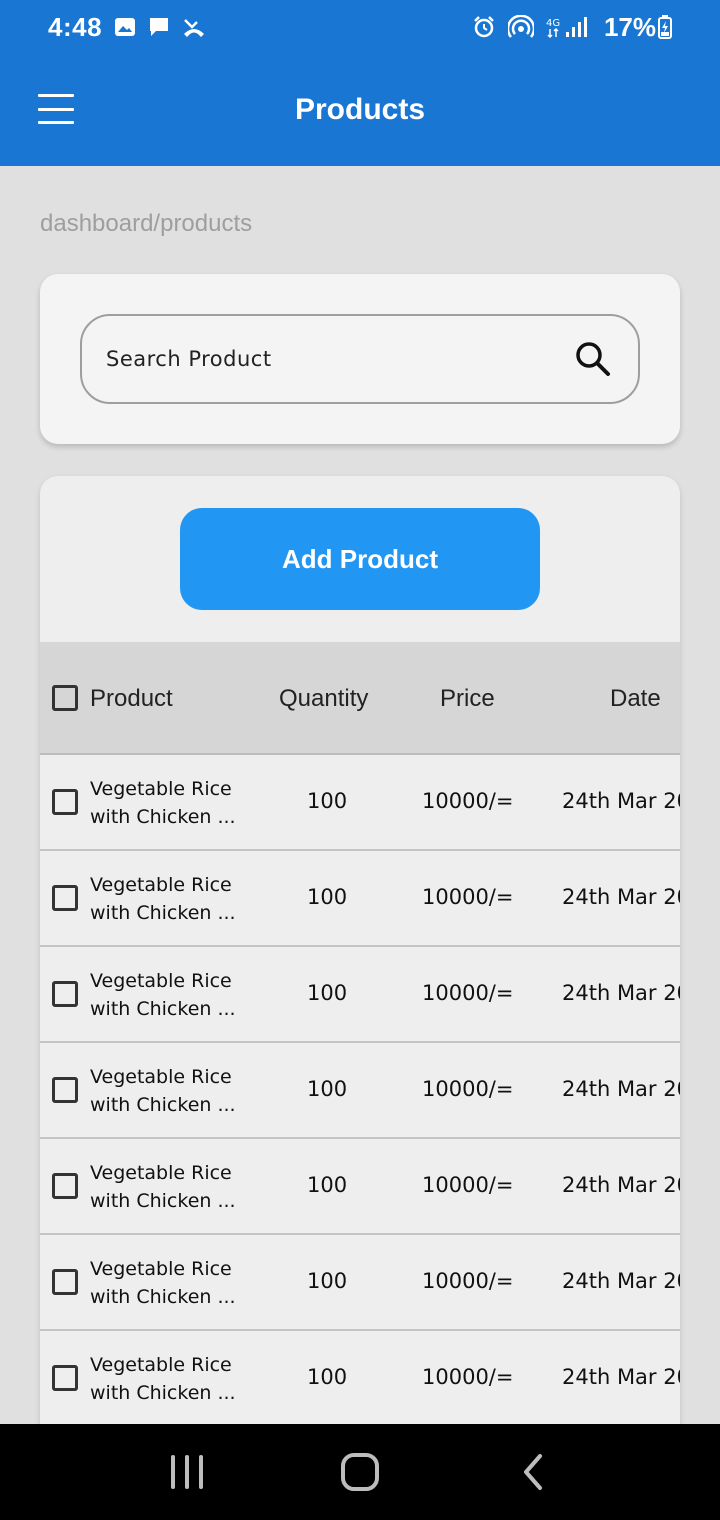 This screenshot has width=720, height=1520. Describe the element at coordinates (159, 27) in the screenshot. I see `message-icon` at that location.